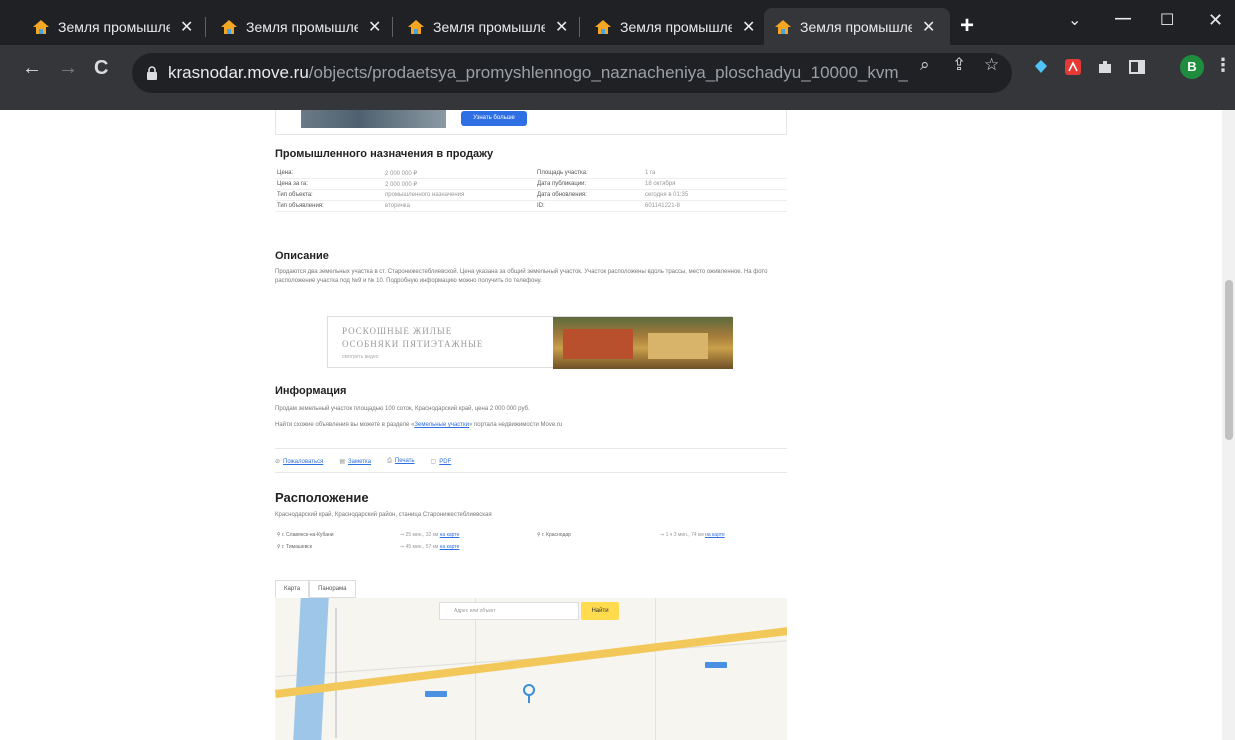 The height and width of the screenshot is (740, 1235). Describe the element at coordinates (1105, 67) in the screenshot. I see `extensions-puzzle-icon` at that location.